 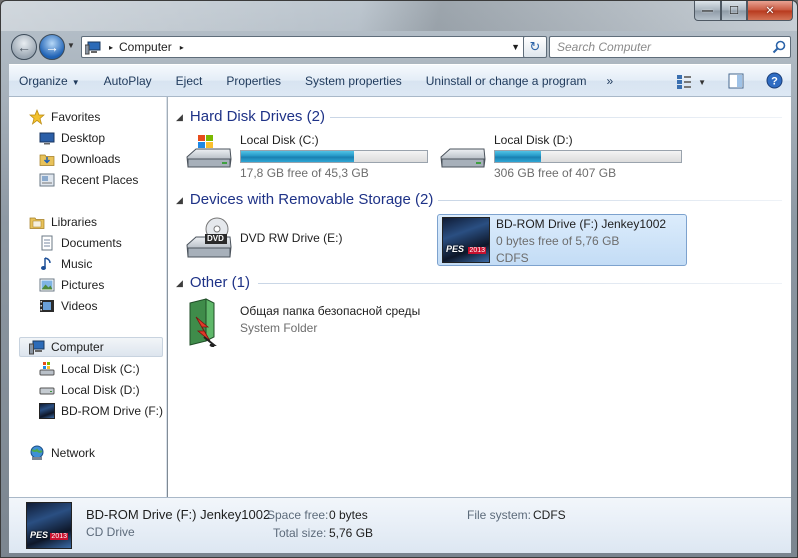 What do you see at coordinates (464, 156) in the screenshot?
I see `hard-drive-icon` at bounding box center [464, 156].